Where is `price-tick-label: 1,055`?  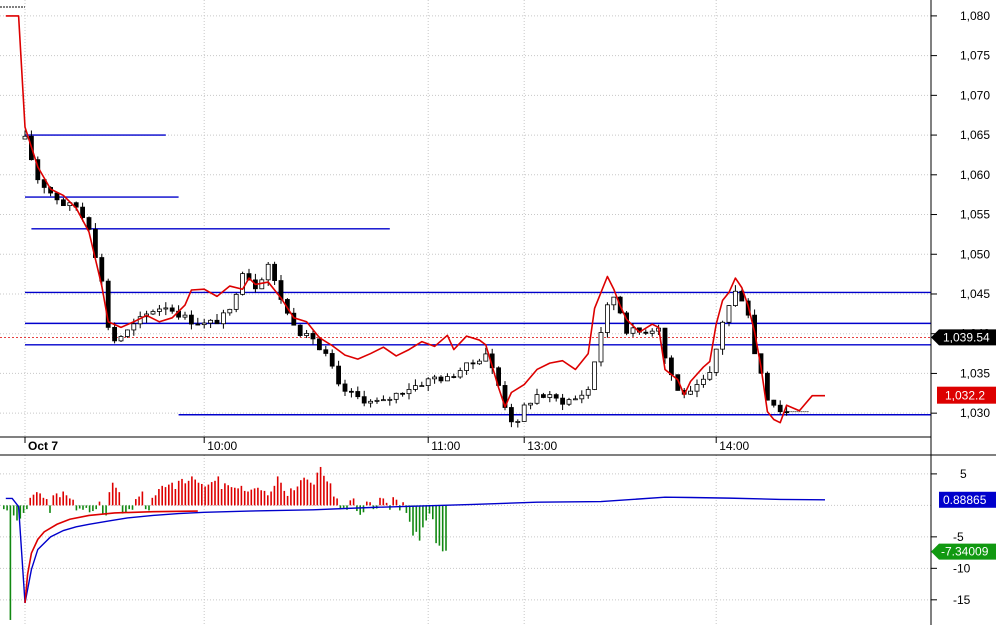
price-tick-label: 1,055 is located at coordinates (975, 215).